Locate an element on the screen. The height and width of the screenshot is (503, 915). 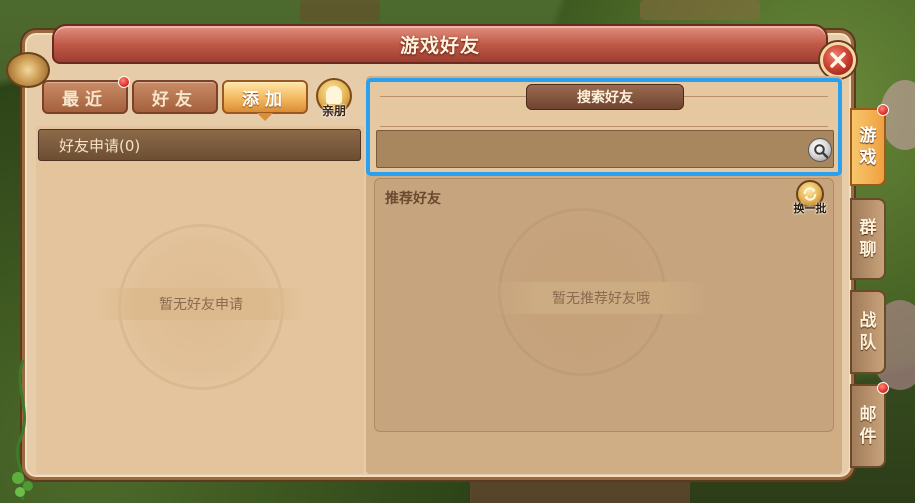
relatives-button: 亲朋 is located at coordinates (334, 99).